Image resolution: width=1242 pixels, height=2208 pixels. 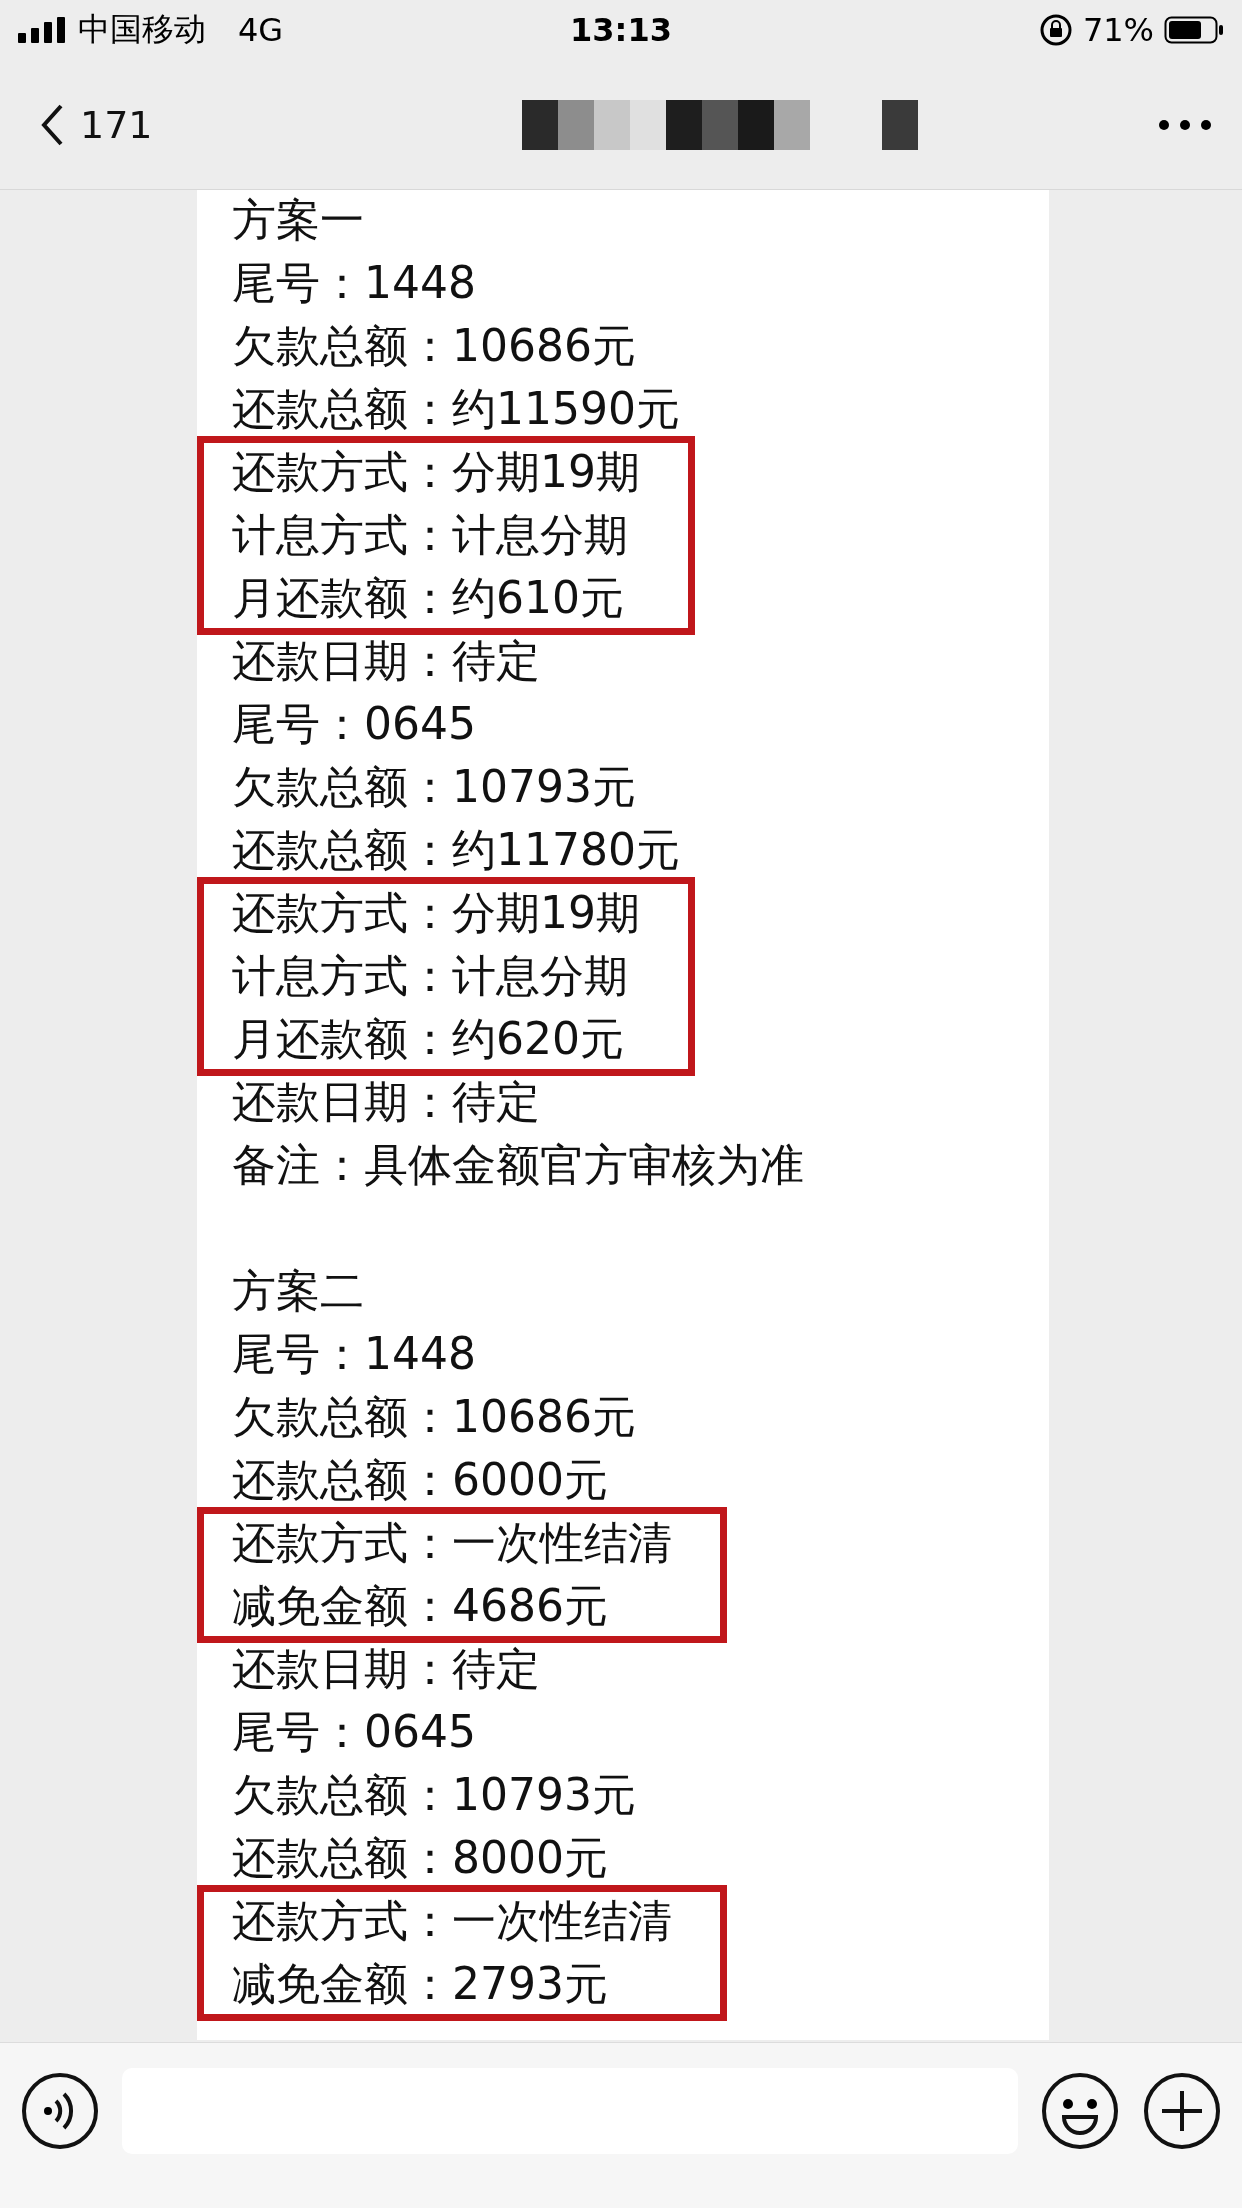 What do you see at coordinates (1182, 2110) in the screenshot?
I see `plus-icon` at bounding box center [1182, 2110].